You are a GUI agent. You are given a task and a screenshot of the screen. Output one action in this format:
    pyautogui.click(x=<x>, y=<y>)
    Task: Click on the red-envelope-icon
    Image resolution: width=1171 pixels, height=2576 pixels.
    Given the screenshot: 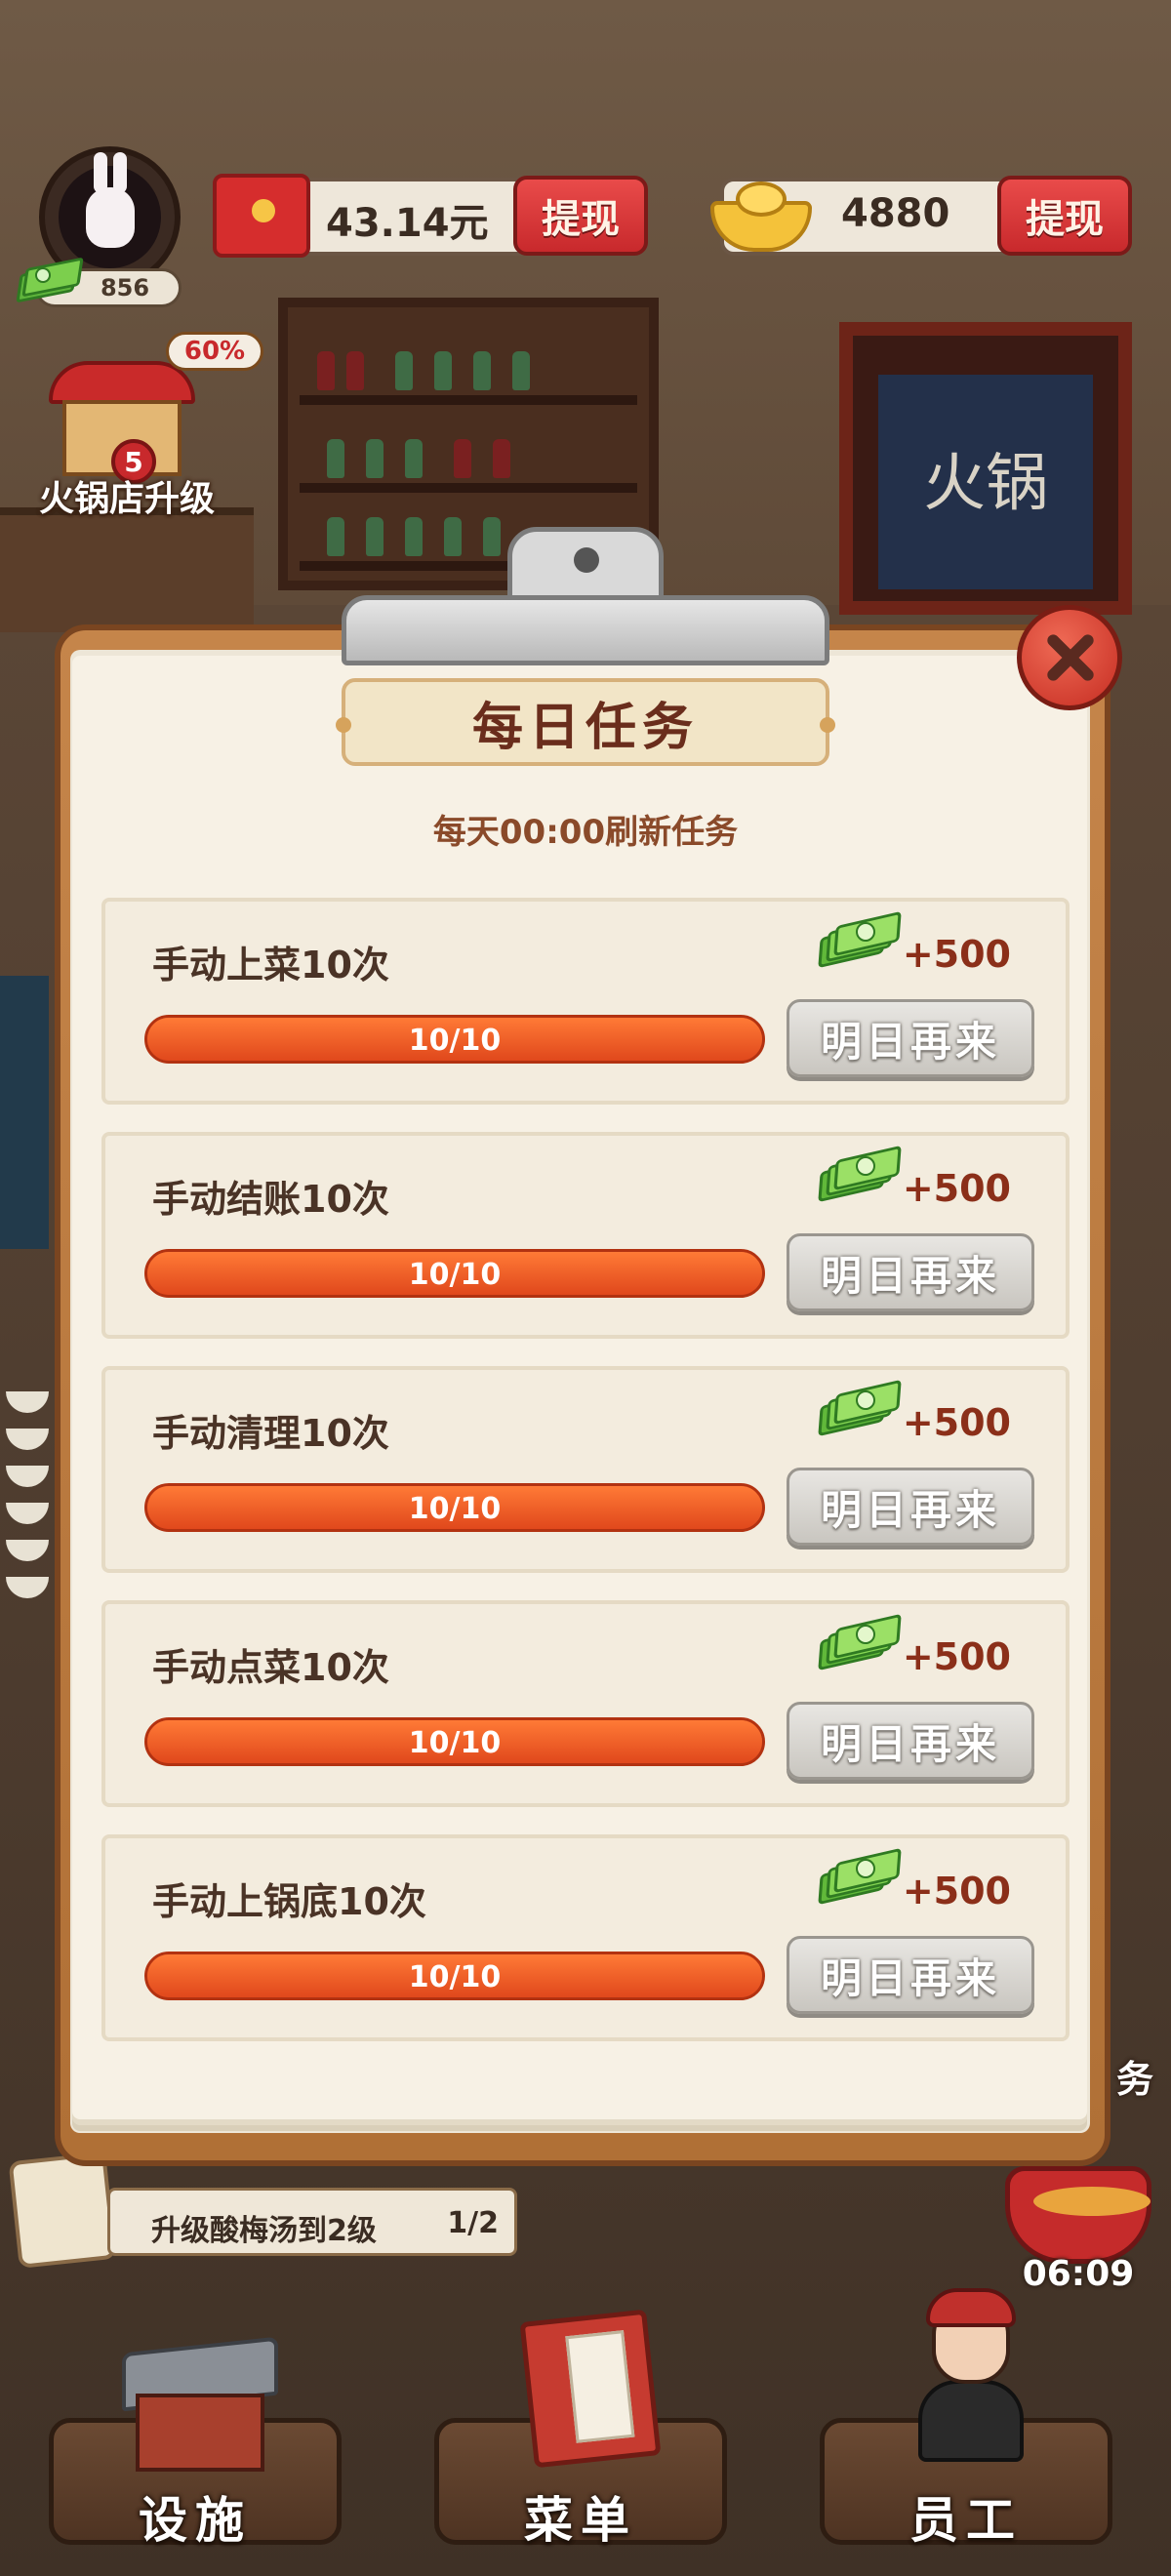 What is the action you would take?
    pyautogui.click(x=261, y=216)
    